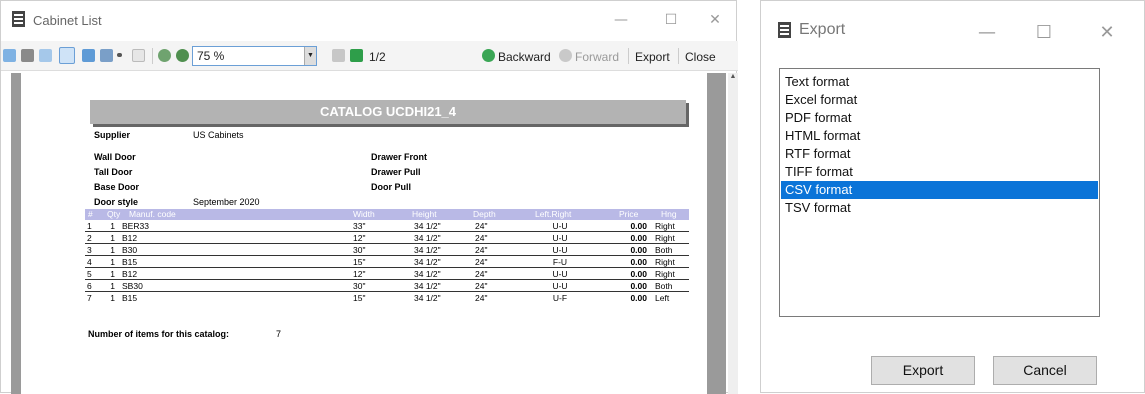 This screenshot has height=394, width=1145. What do you see at coordinates (662, 298) in the screenshot?
I see `cell-hinge: Left` at bounding box center [662, 298].